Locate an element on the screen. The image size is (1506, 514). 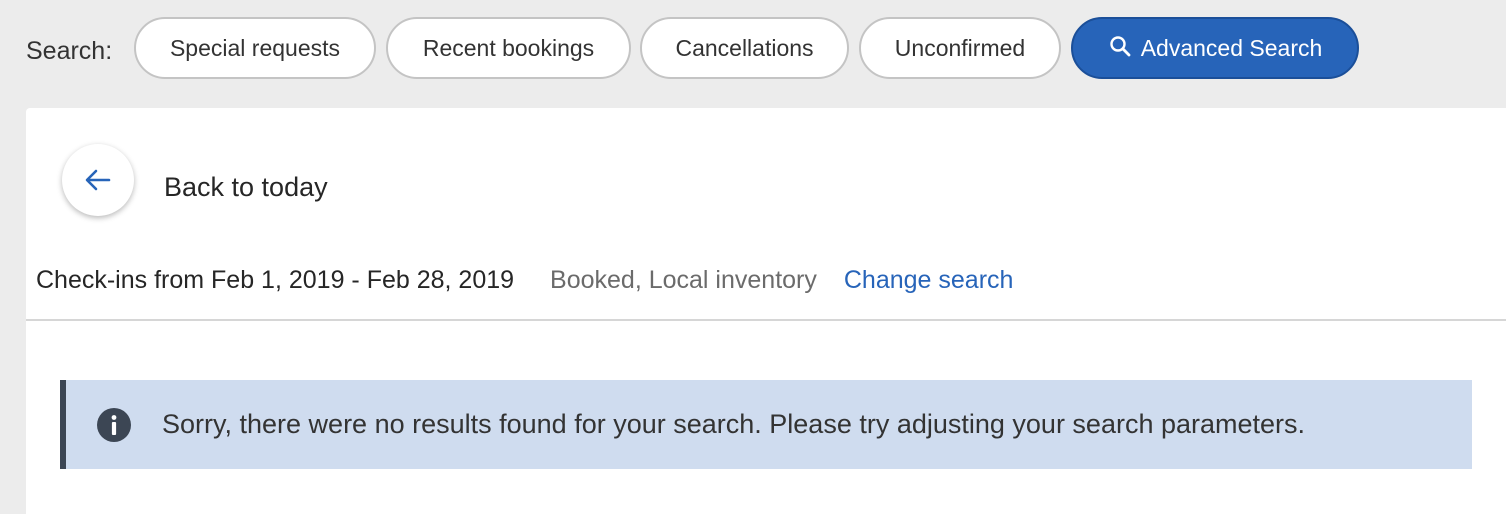
back-to-today-label: Back to today is located at coordinates (246, 187).